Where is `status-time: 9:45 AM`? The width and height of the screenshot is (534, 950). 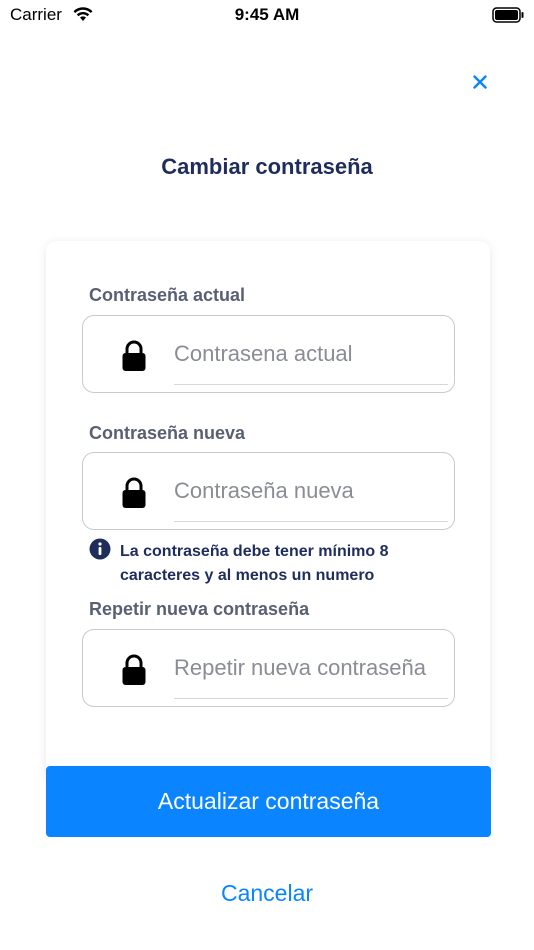 status-time: 9:45 AM is located at coordinates (267, 14).